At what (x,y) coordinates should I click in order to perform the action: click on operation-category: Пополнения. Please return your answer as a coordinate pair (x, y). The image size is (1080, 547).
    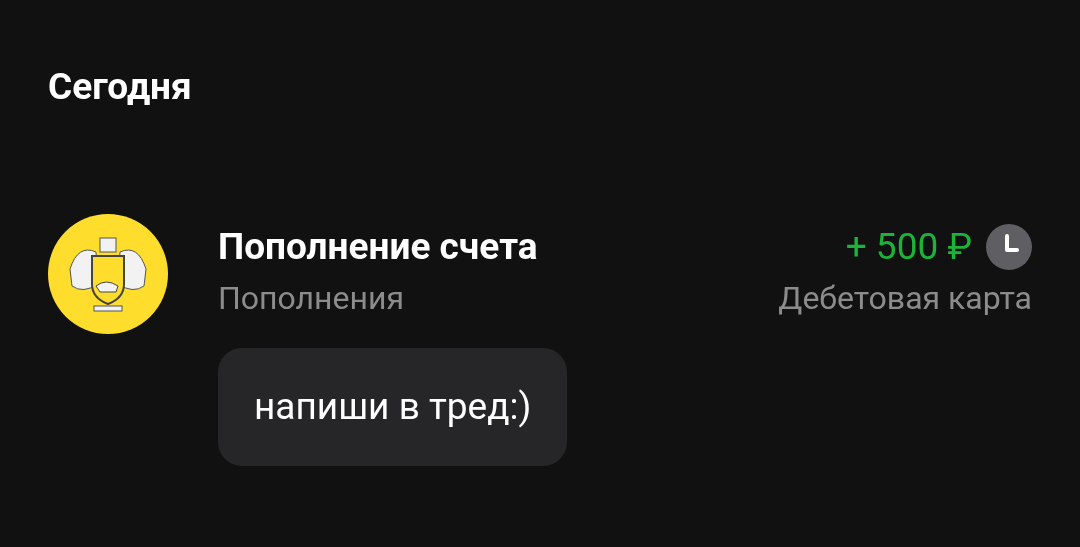
    Looking at the image, I should click on (311, 298).